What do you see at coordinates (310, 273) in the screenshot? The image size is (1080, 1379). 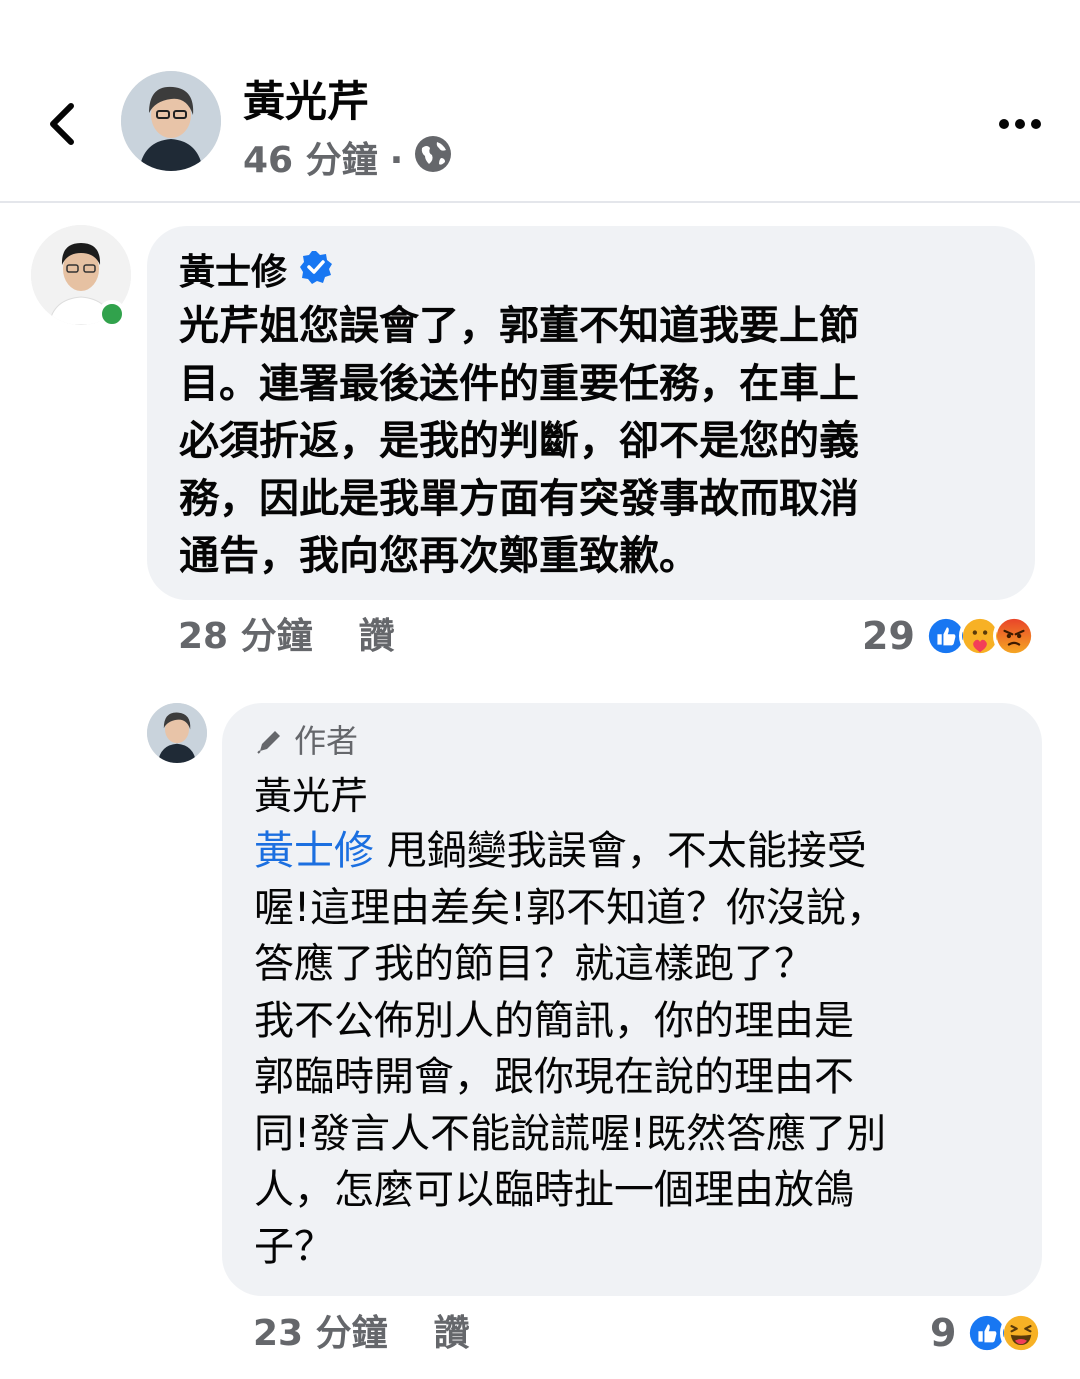 I see `verified-badge-icon` at bounding box center [310, 273].